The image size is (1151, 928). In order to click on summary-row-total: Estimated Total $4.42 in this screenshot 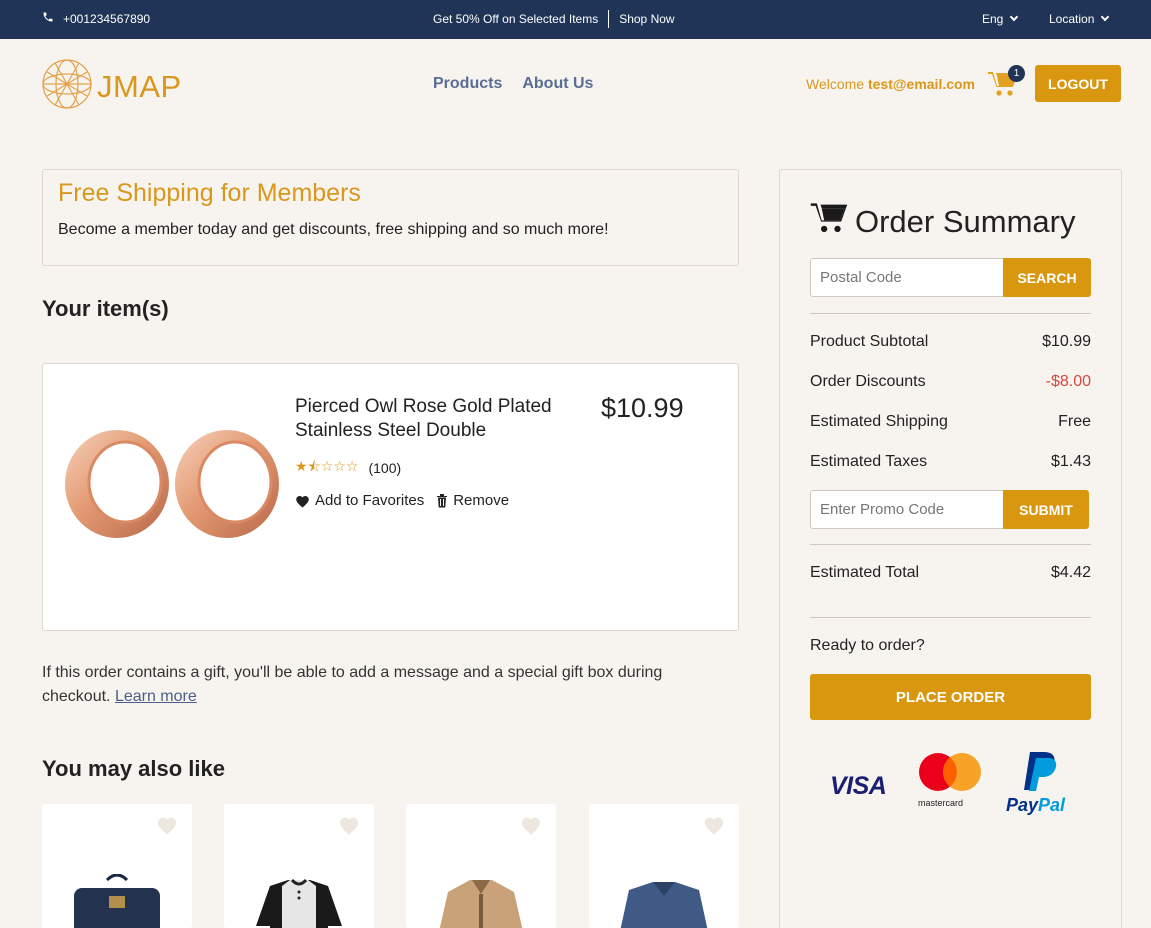, I will do `click(950, 573)`.